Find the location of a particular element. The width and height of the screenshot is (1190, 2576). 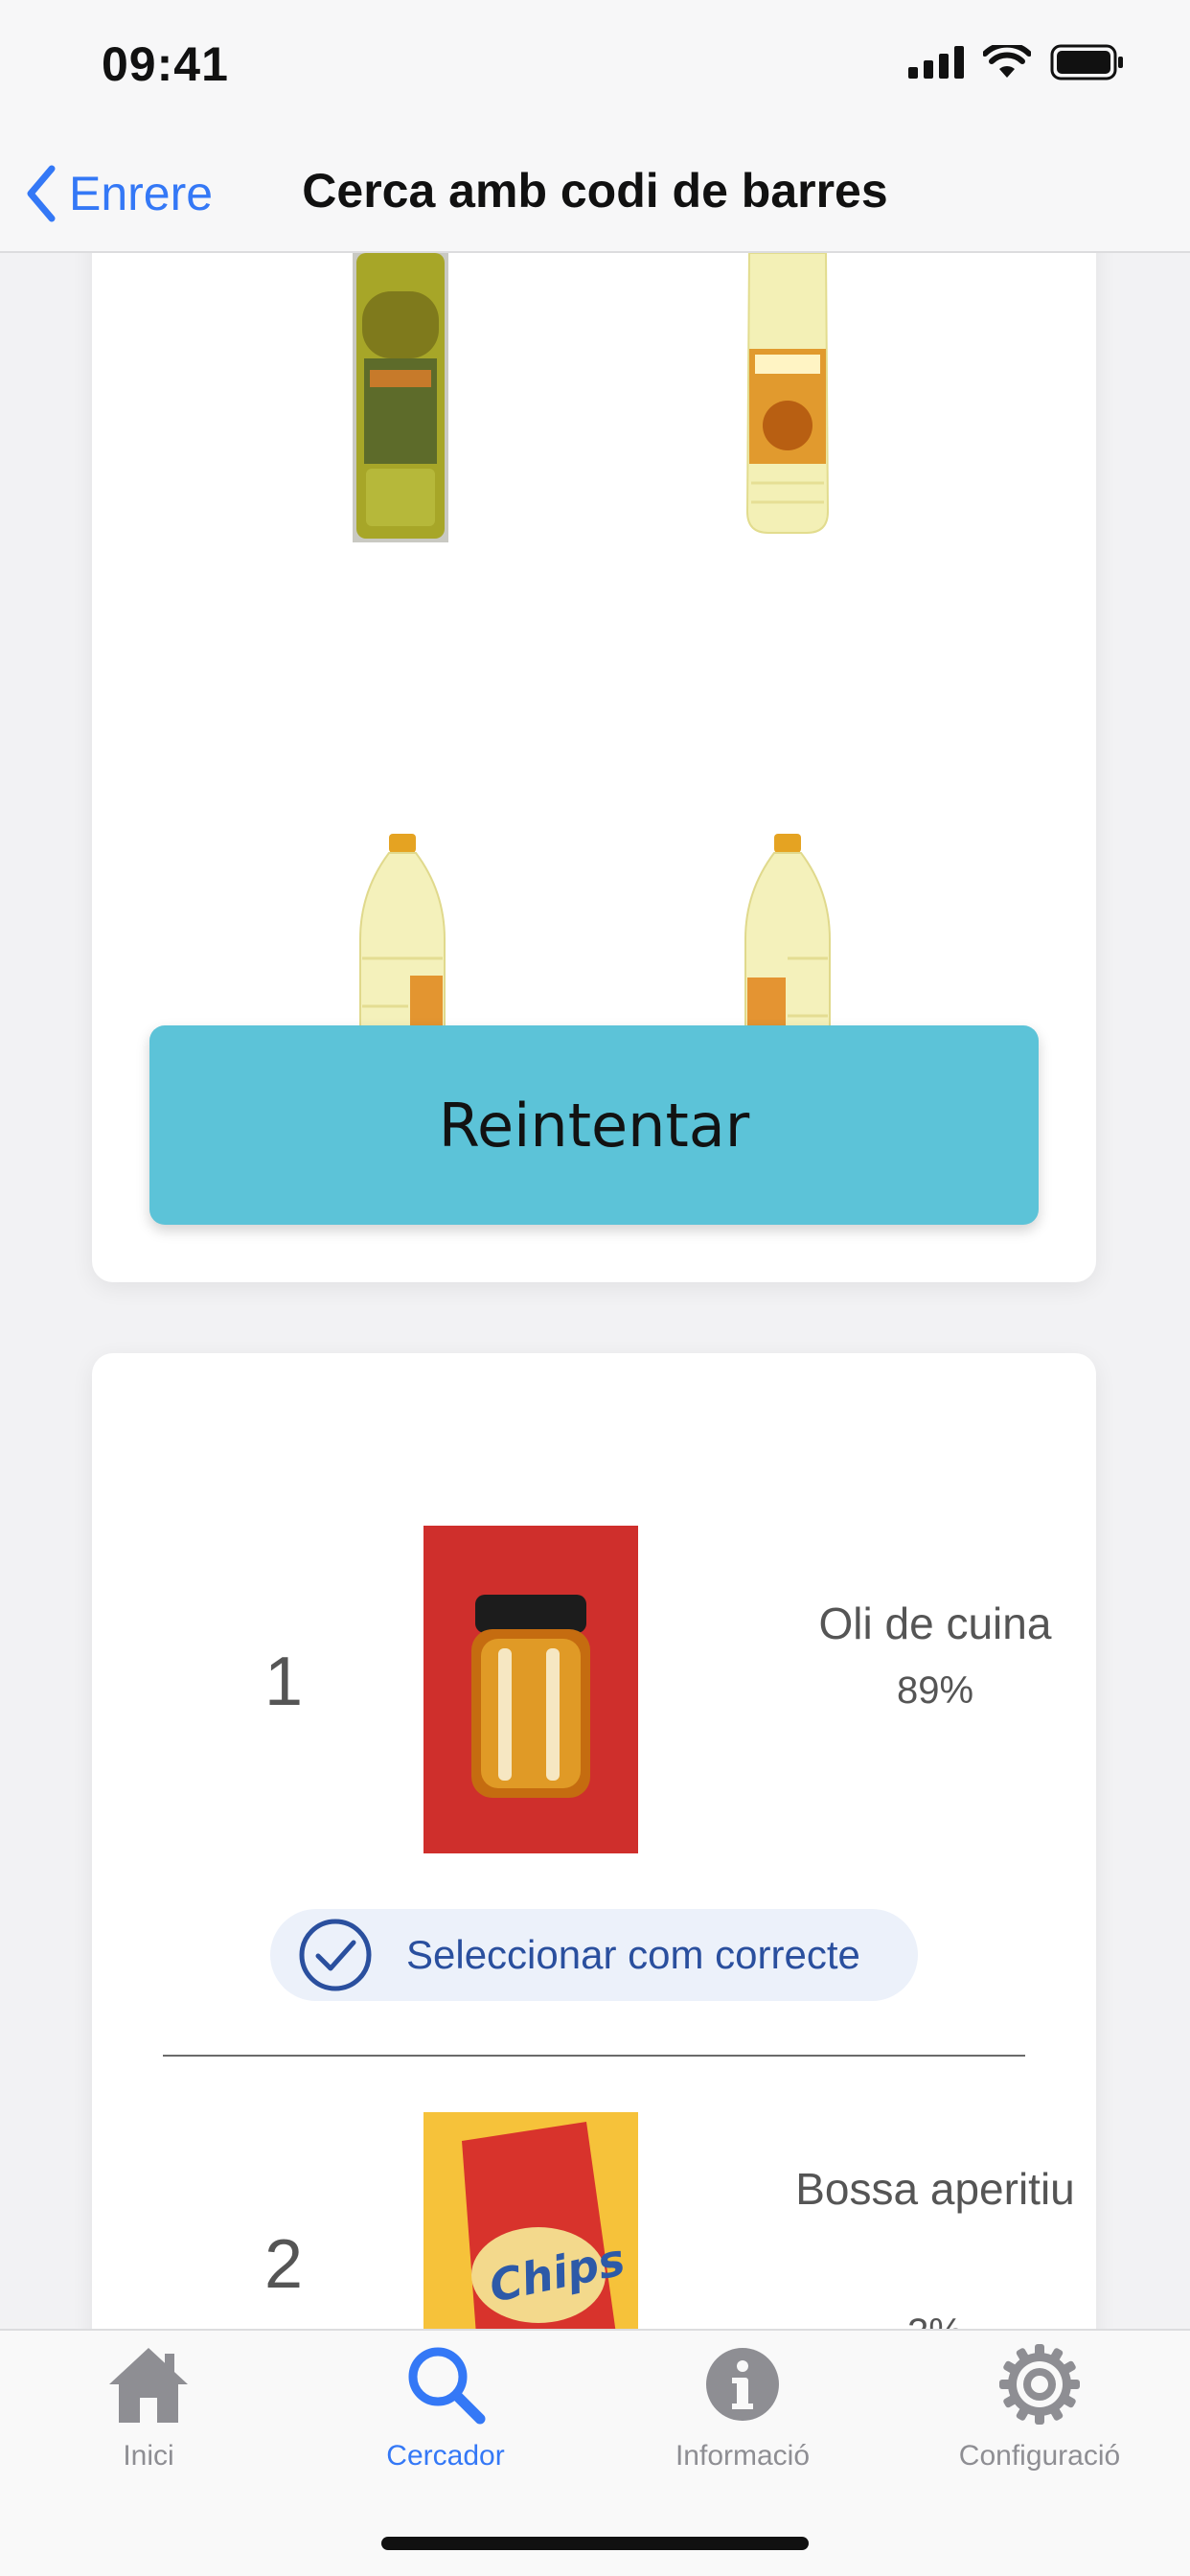

checkmark-circle-icon is located at coordinates (335, 1955).